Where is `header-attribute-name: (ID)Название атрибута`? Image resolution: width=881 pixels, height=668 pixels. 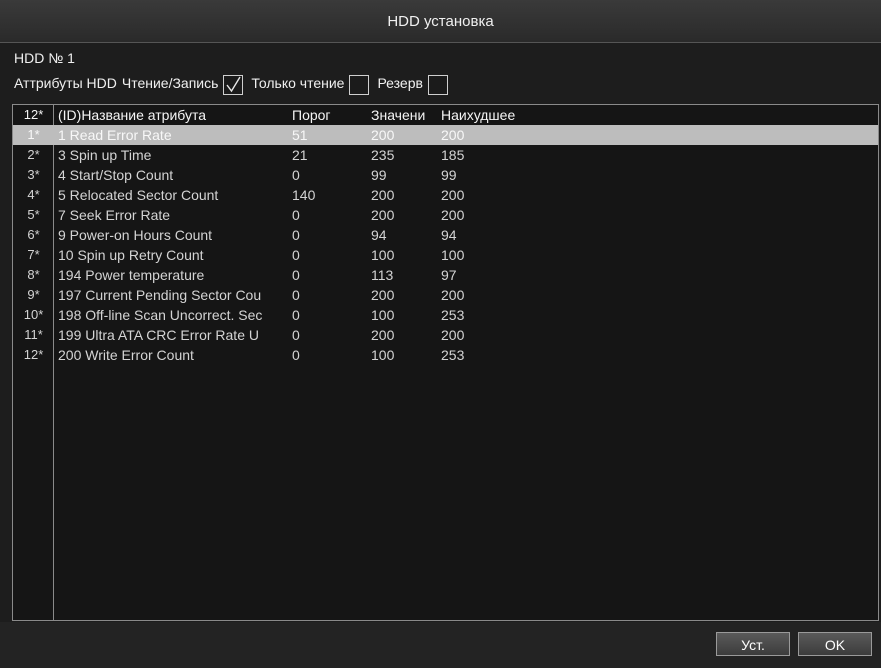
header-attribute-name: (ID)Название атрибута is located at coordinates (132, 115).